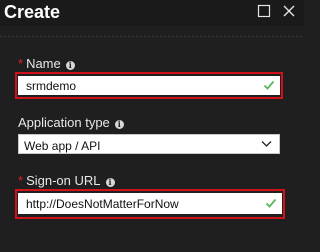 This screenshot has width=320, height=252. What do you see at coordinates (266, 144) in the screenshot?
I see `chevron-down-icon` at bounding box center [266, 144].